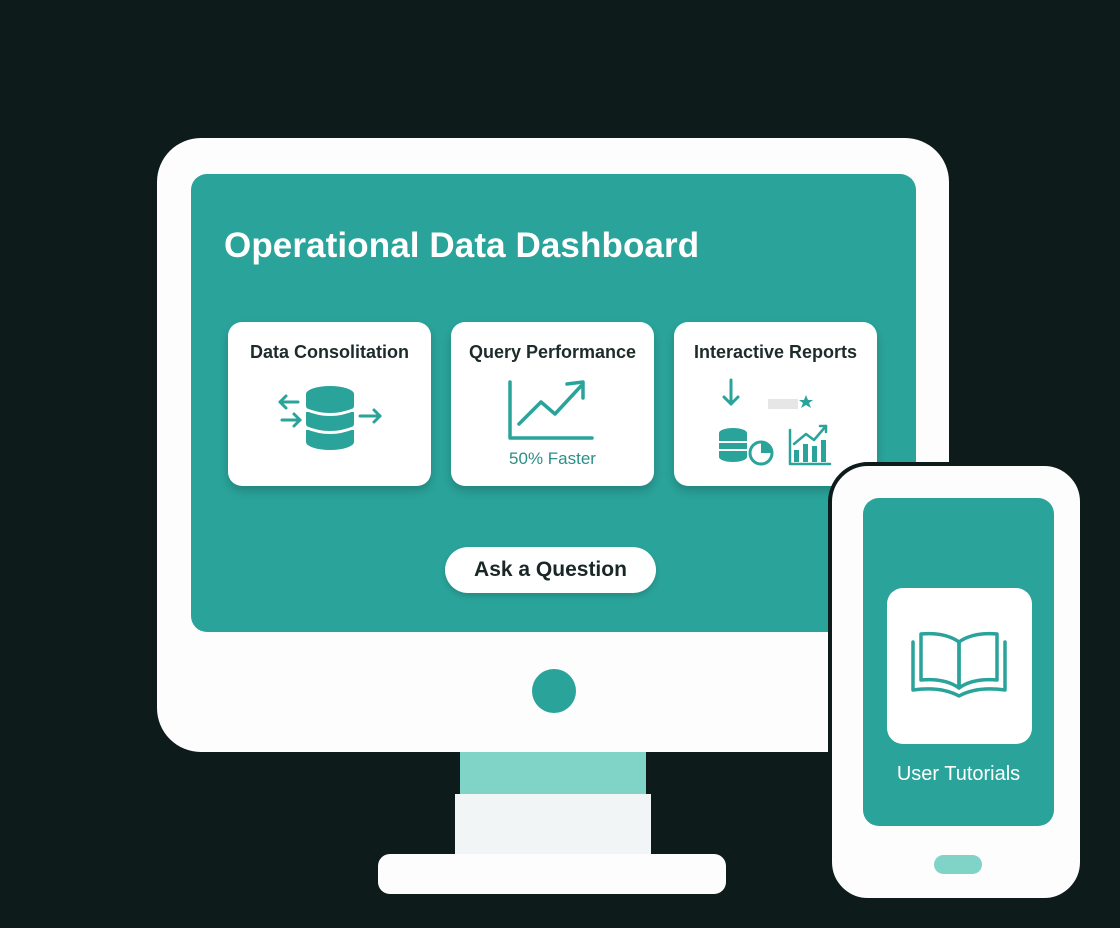 This screenshot has width=1120, height=928. I want to click on performance-stat: 50% Faster, so click(552, 458).